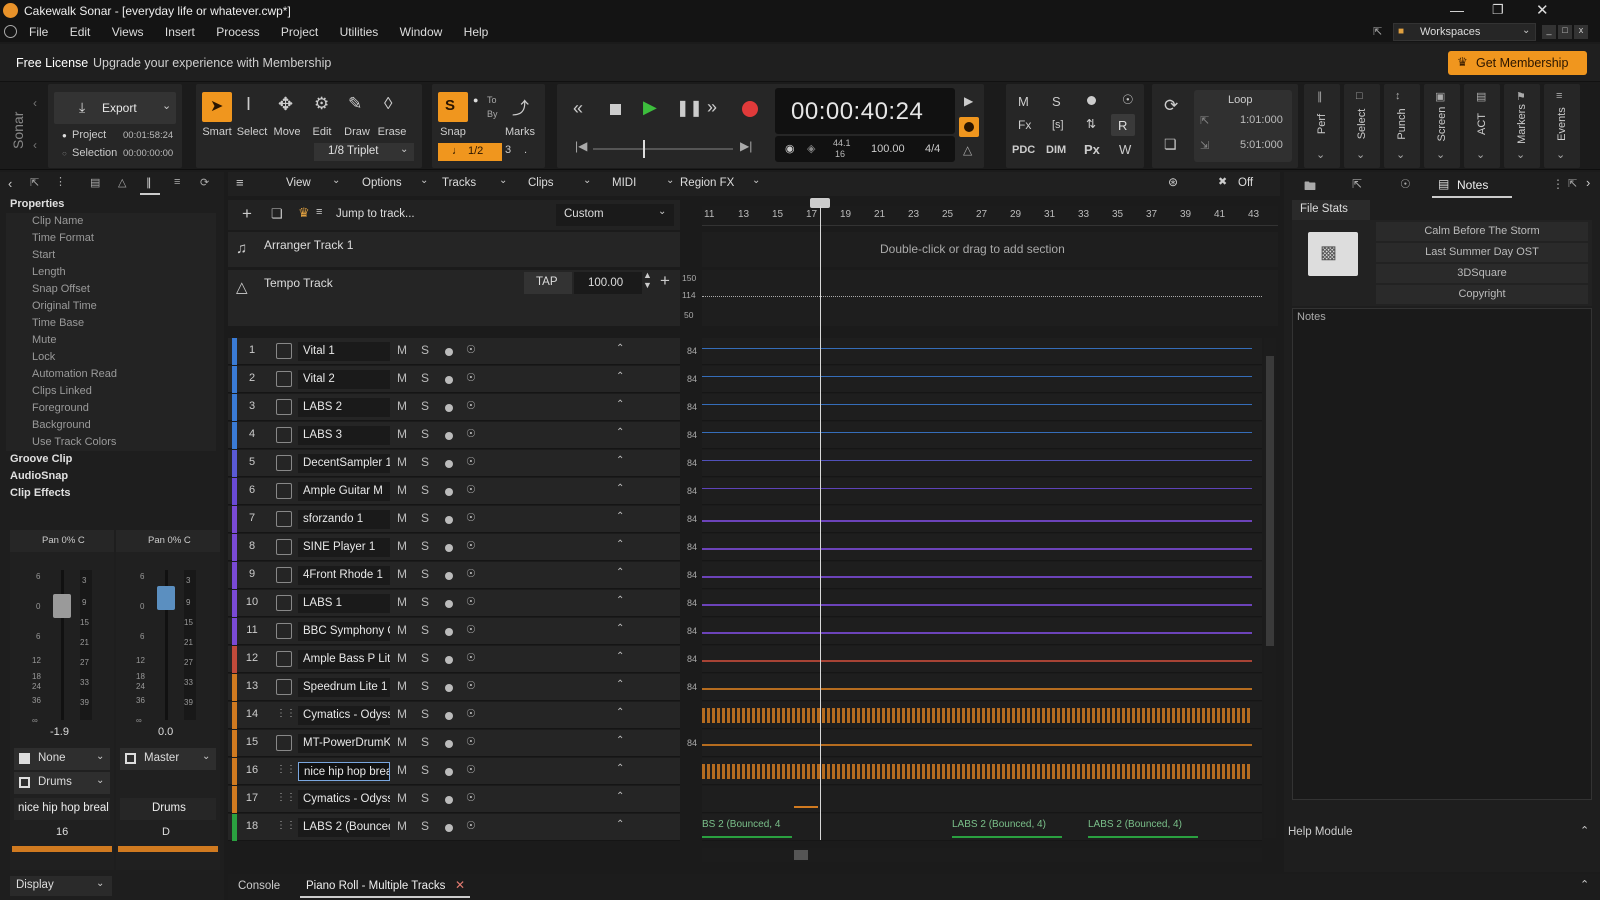 The image size is (1600, 900). I want to click on snap-resolution-dropdown: 1/8 Triplet ⌄, so click(364, 152).